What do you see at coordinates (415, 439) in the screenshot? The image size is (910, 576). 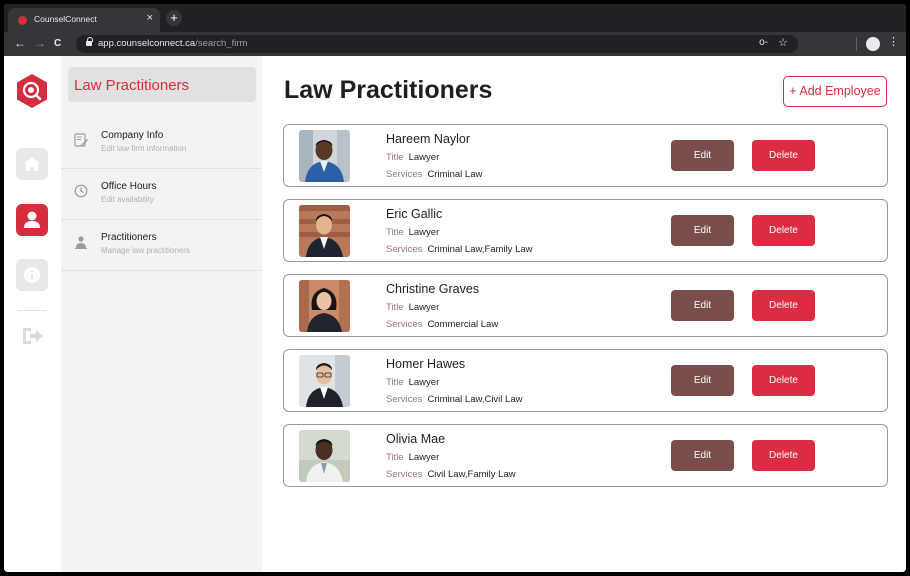 I see `practitioner-name: Olivia Mae` at bounding box center [415, 439].